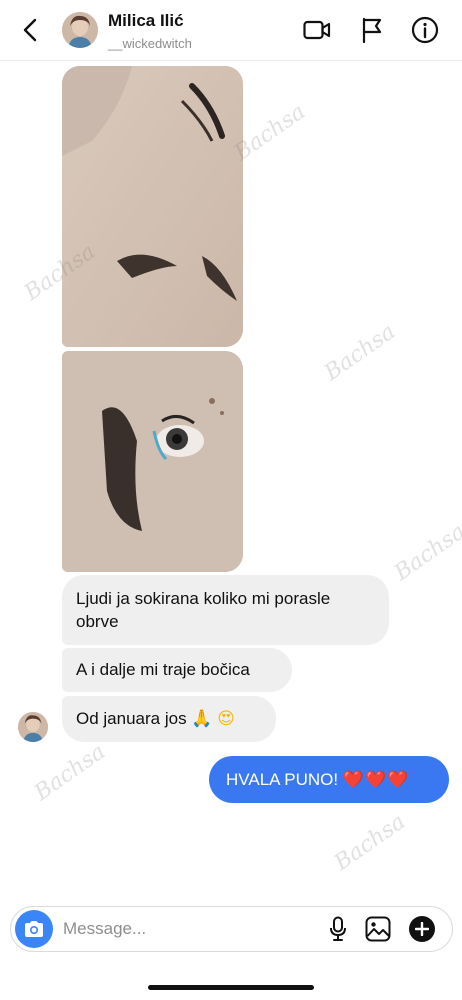 Image resolution: width=462 pixels, height=1000 pixels. What do you see at coordinates (163, 669) in the screenshot?
I see `message-text: A i dalje mi traje bočica` at bounding box center [163, 669].